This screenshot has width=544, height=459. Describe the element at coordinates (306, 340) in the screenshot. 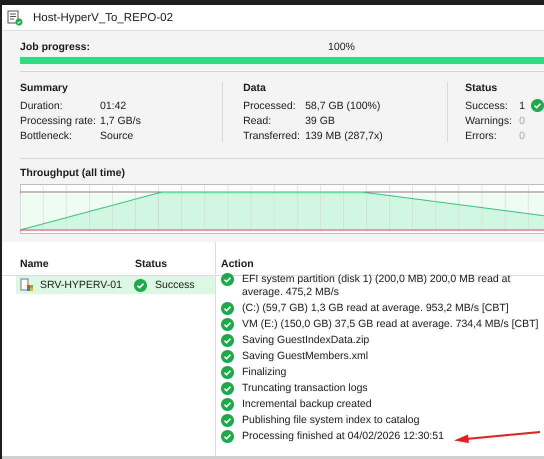

I see `log-entry: Saving GuestIndexData.zip` at that location.